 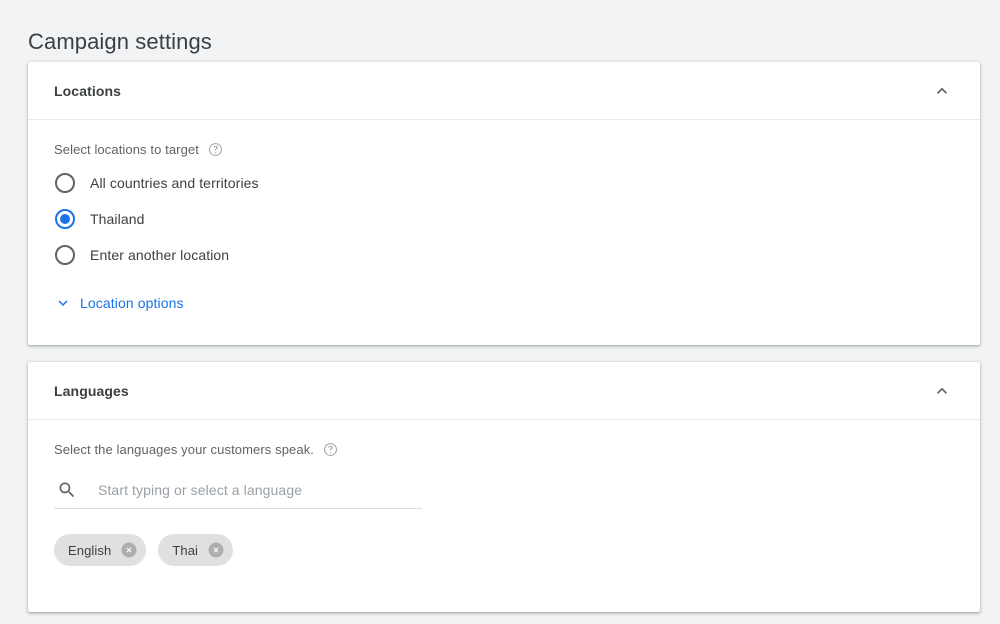 I want to click on radio-option-all-countries: All countries and territories, so click(x=504, y=183).